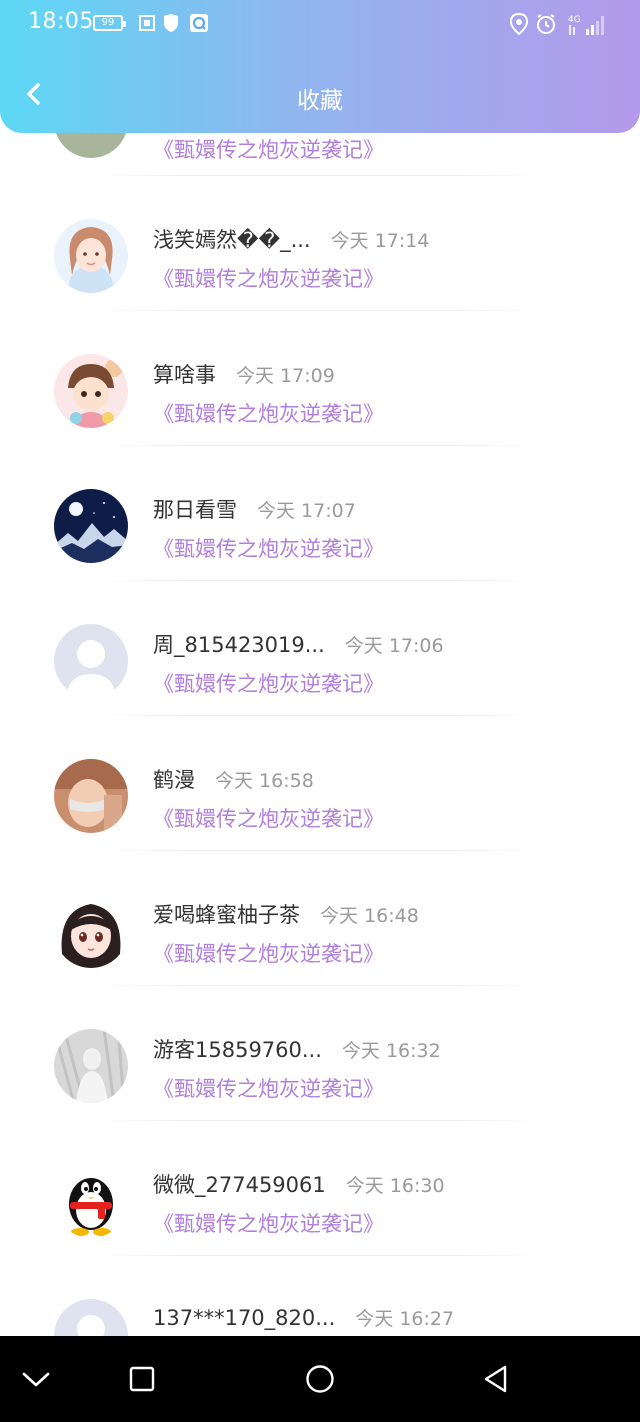 The height and width of the screenshot is (1422, 640). I want to click on list-item: 算啥事 今天 17:09 《甄嬛传之炮灰逆袭记》, so click(320, 378).